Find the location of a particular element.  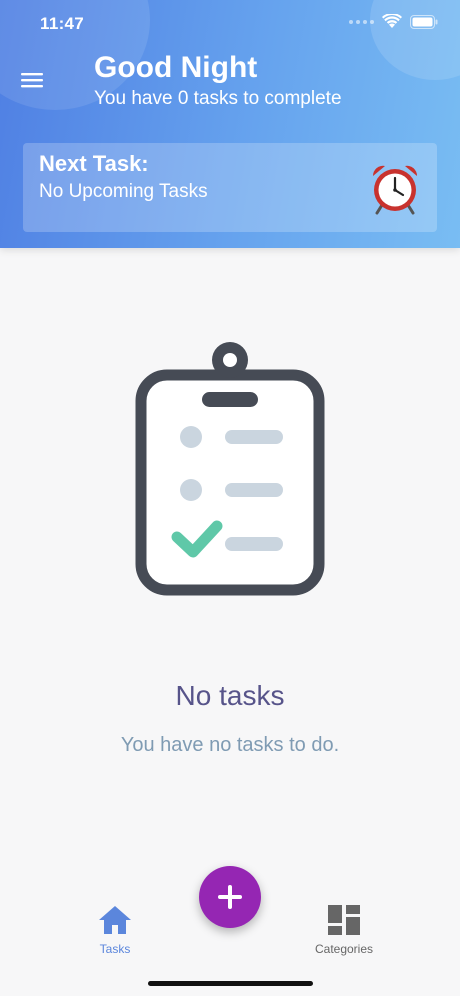

dashboard-grid-icon is located at coordinates (344, 920).